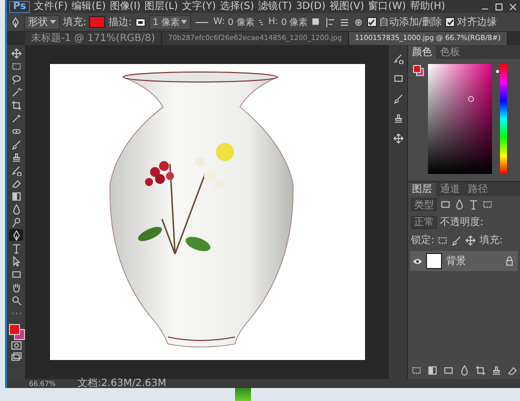 The height and width of the screenshot is (401, 520). Describe the element at coordinates (16, 357) in the screenshot. I see `screen-mode-icon` at that location.